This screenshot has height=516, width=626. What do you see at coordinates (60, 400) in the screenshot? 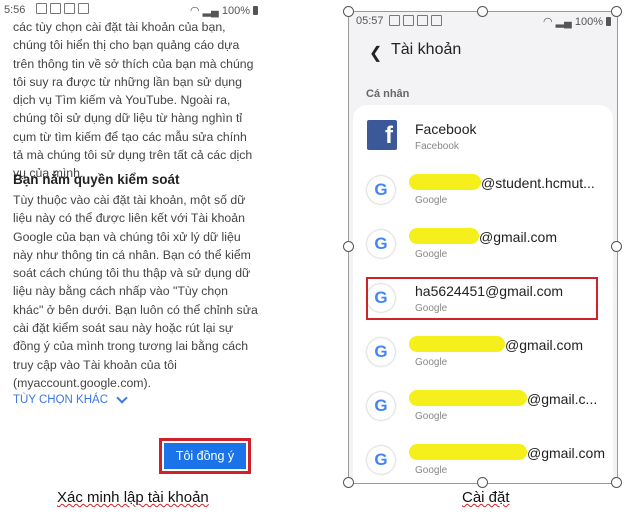
I see `more-options-label: TÙY CHỌN KHÁC` at bounding box center [60, 400].